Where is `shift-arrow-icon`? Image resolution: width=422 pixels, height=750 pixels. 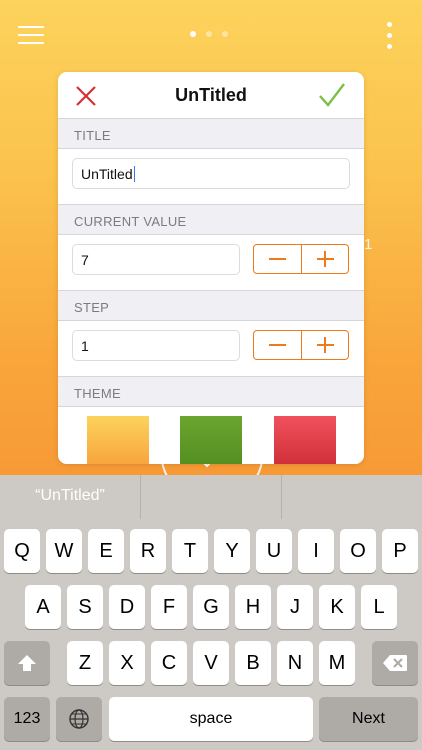 shift-arrow-icon is located at coordinates (27, 663).